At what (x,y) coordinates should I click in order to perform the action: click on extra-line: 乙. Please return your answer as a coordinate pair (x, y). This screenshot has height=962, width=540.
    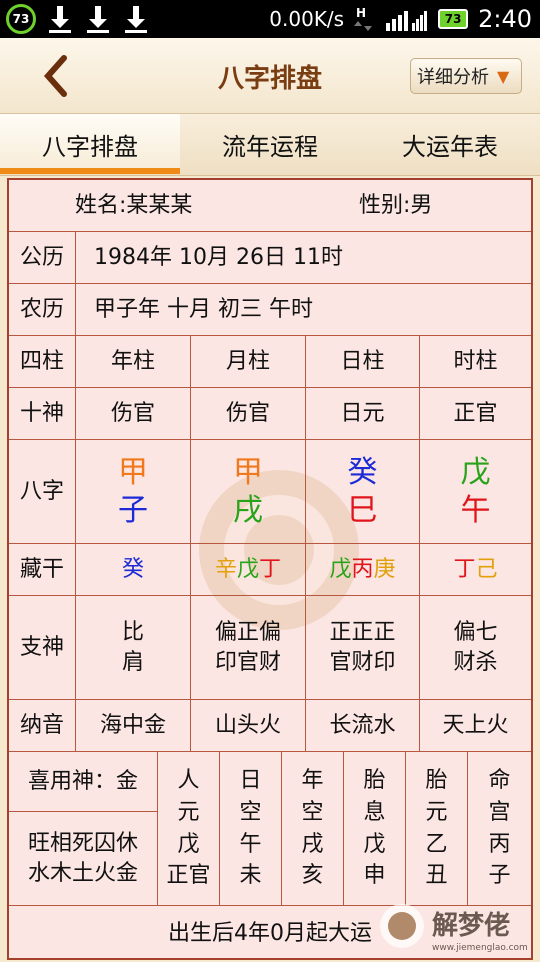
    Looking at the image, I should click on (436, 844).